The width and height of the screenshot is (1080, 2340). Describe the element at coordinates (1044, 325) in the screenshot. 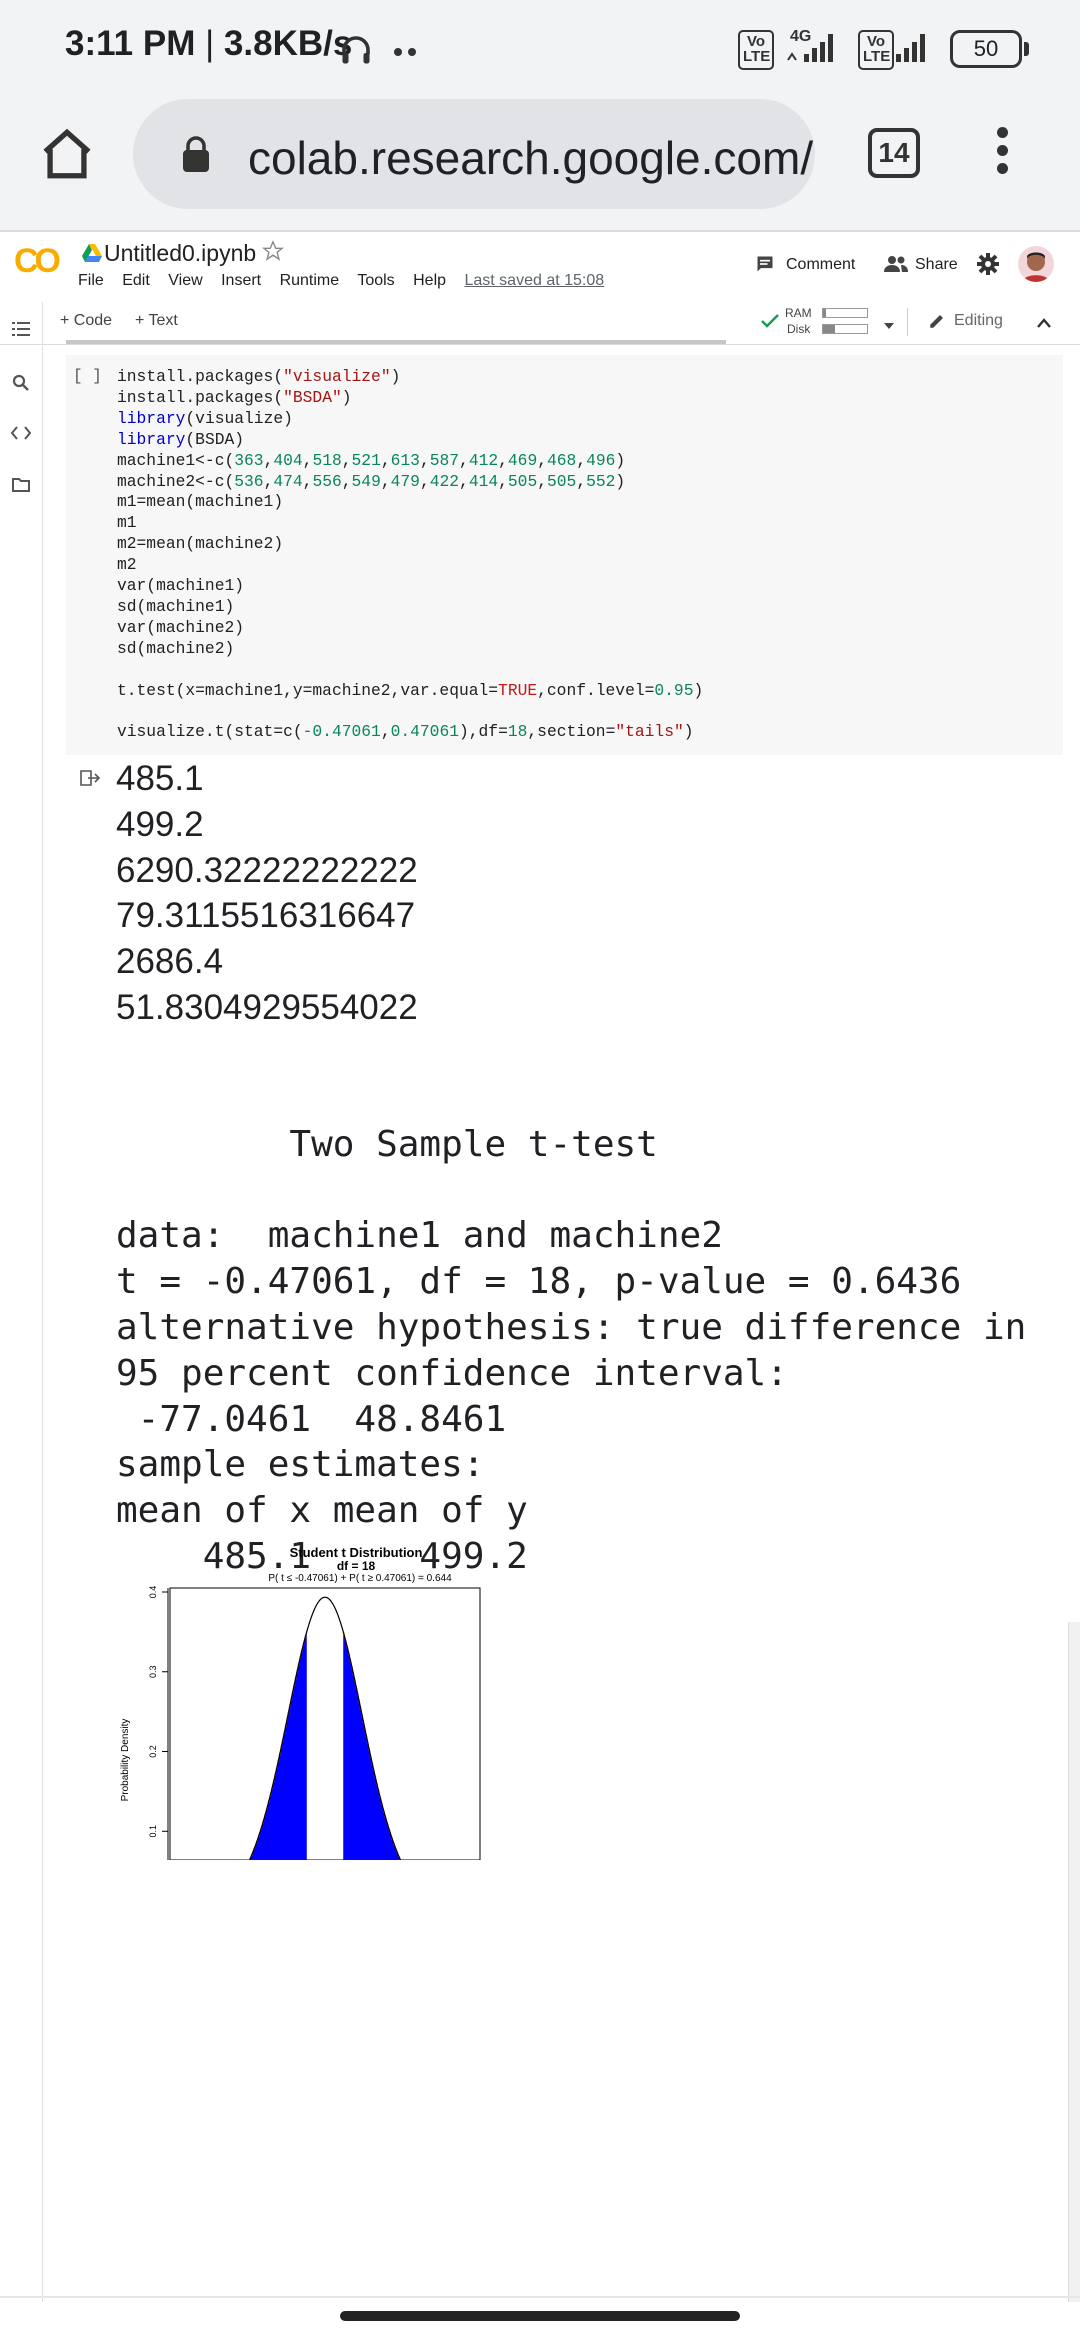

I see `collapse-chevron-icon` at that location.